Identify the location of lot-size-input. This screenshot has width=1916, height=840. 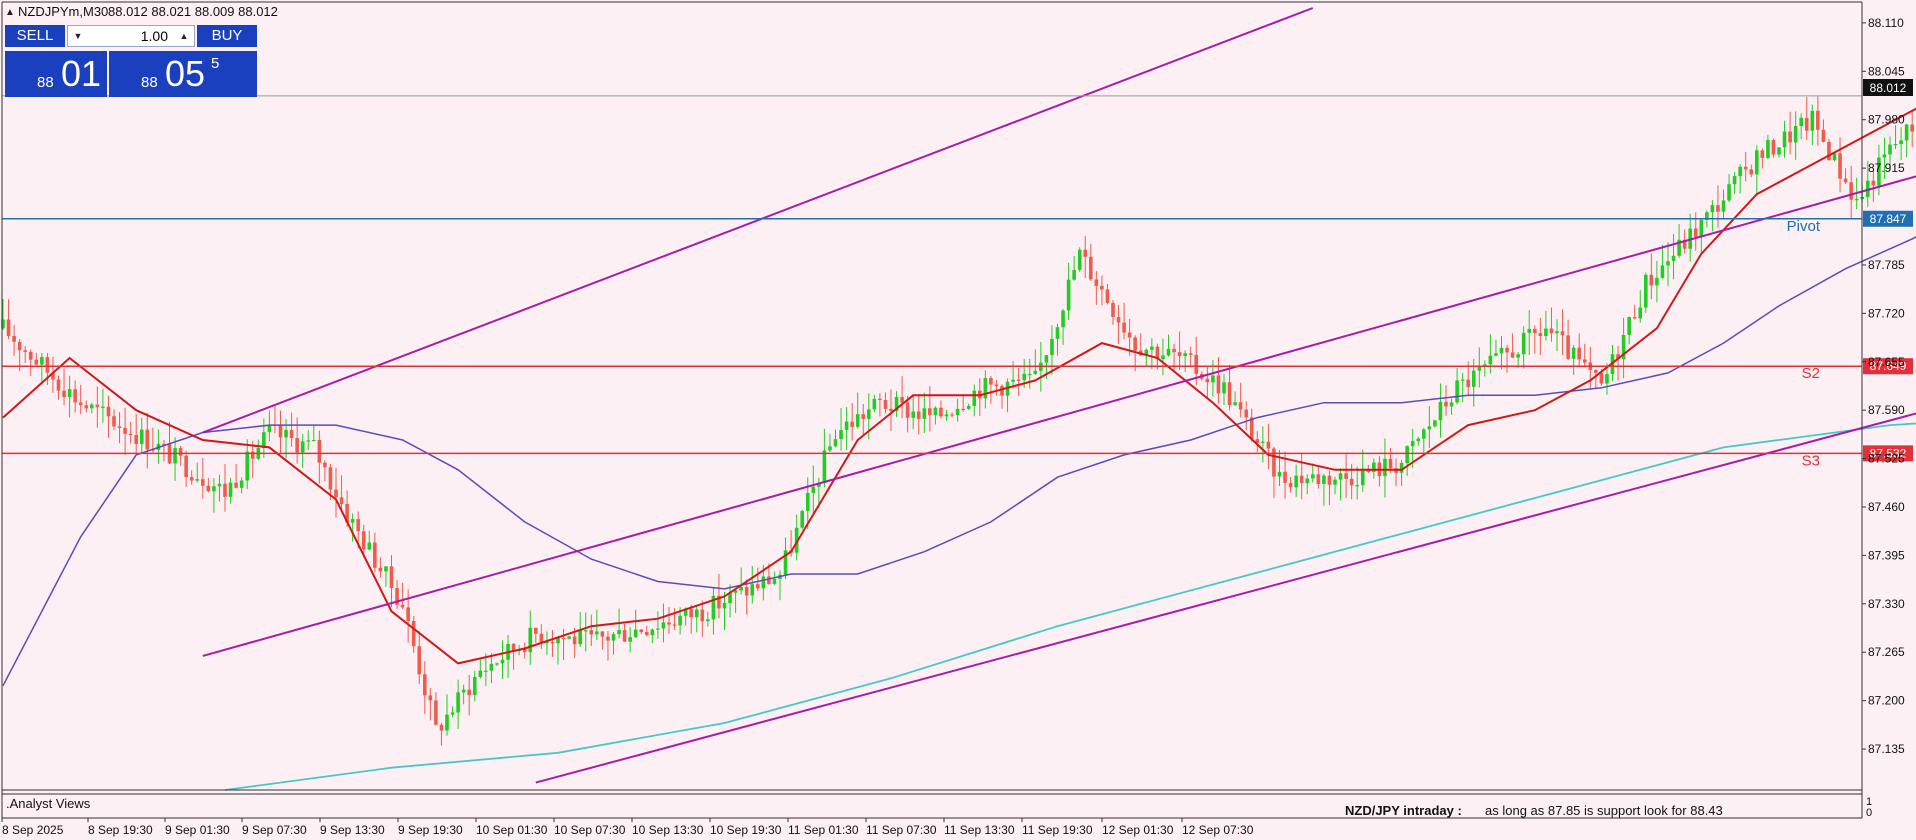
(131, 36).